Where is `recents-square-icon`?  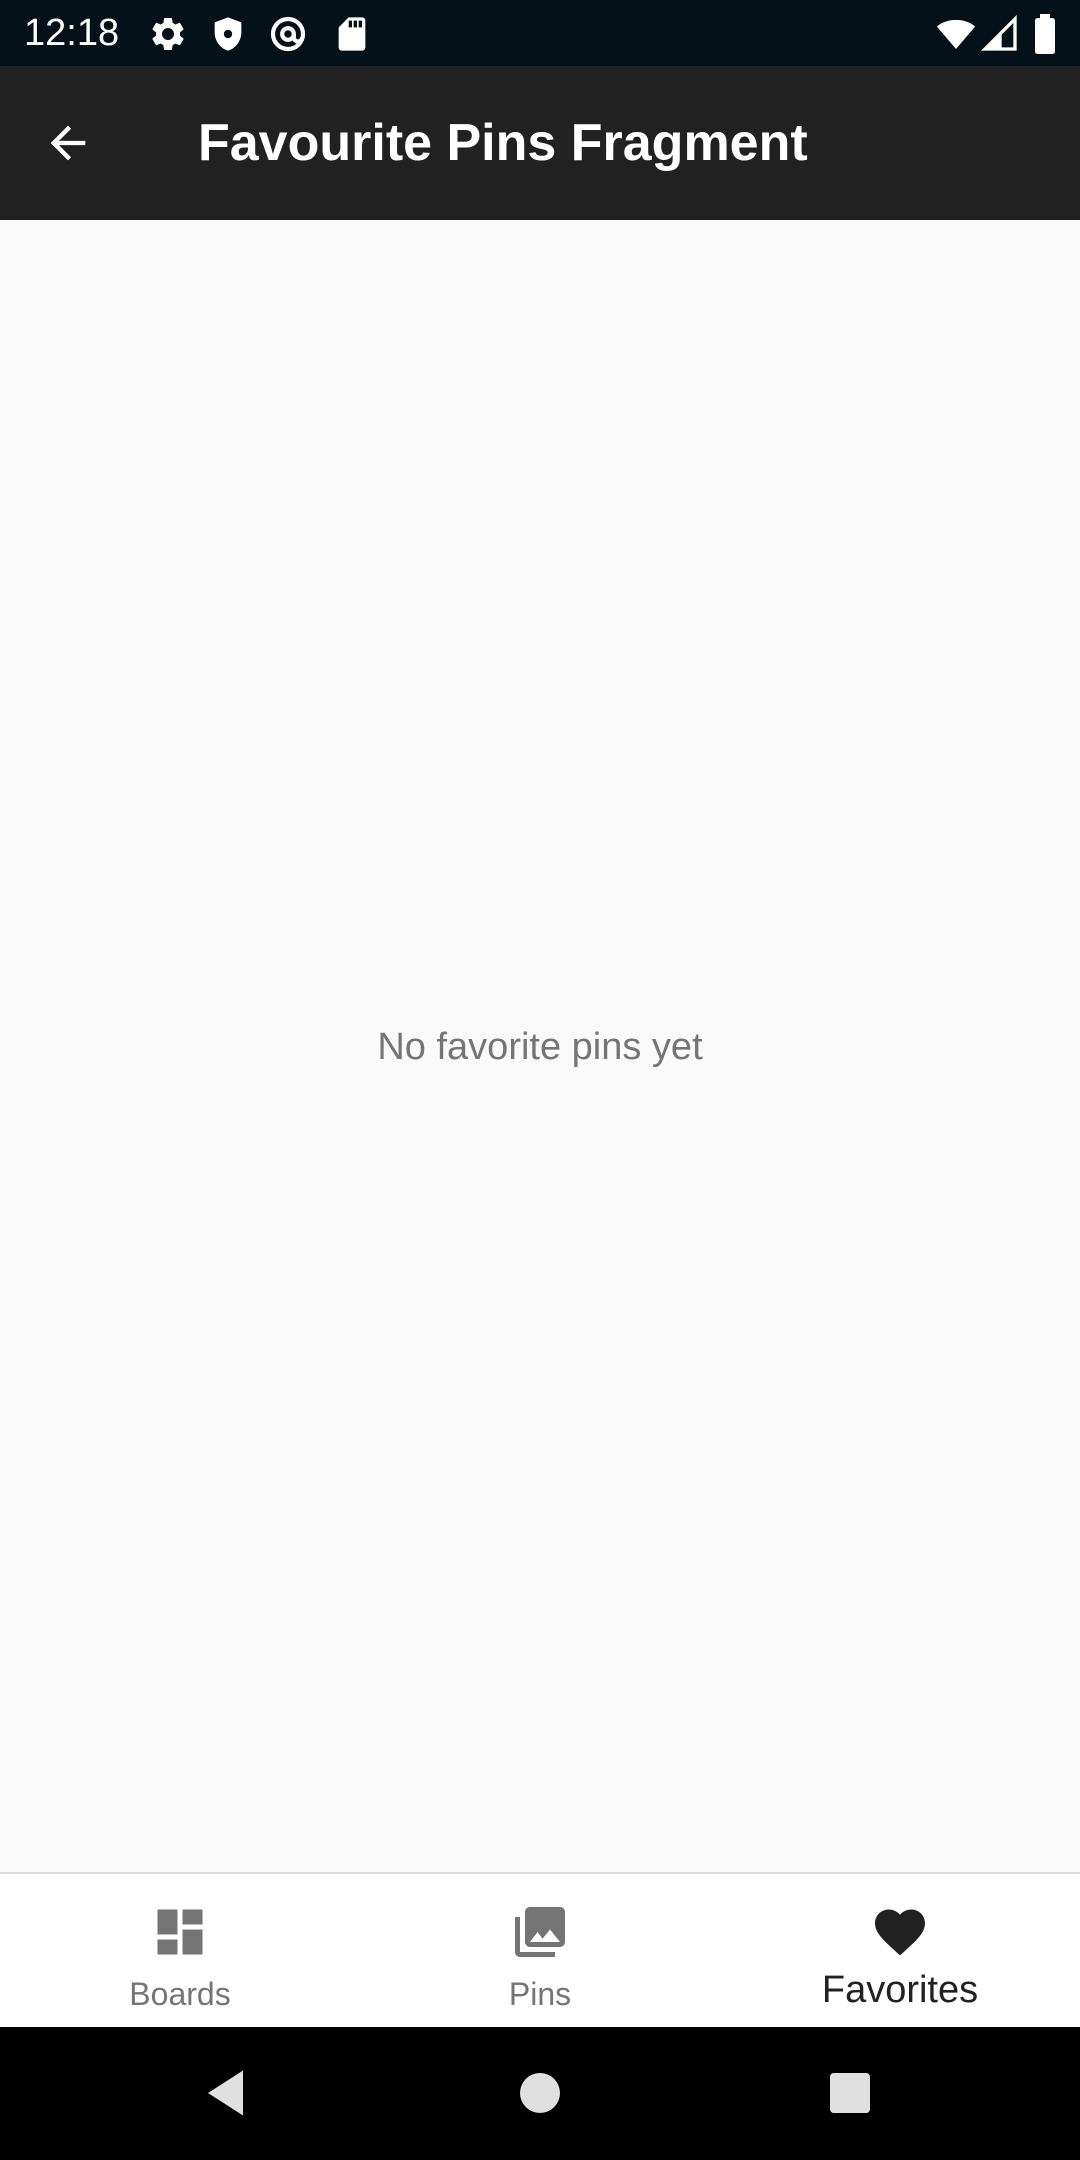 recents-square-icon is located at coordinates (850, 2093).